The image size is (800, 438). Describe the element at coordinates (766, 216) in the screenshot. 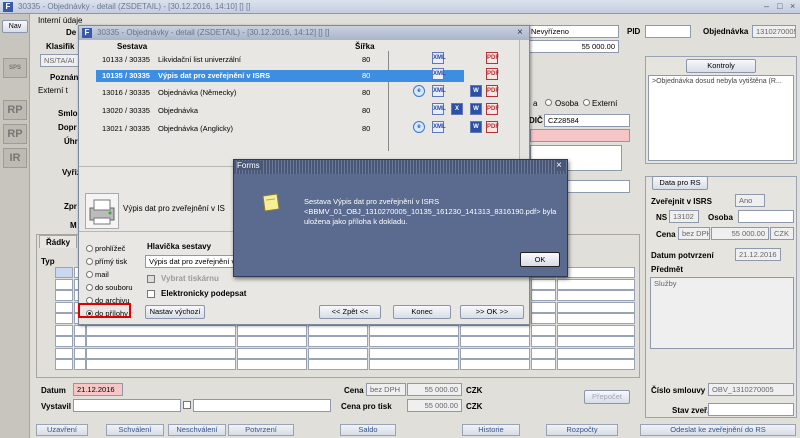

I see `osoba-rs-field` at that location.